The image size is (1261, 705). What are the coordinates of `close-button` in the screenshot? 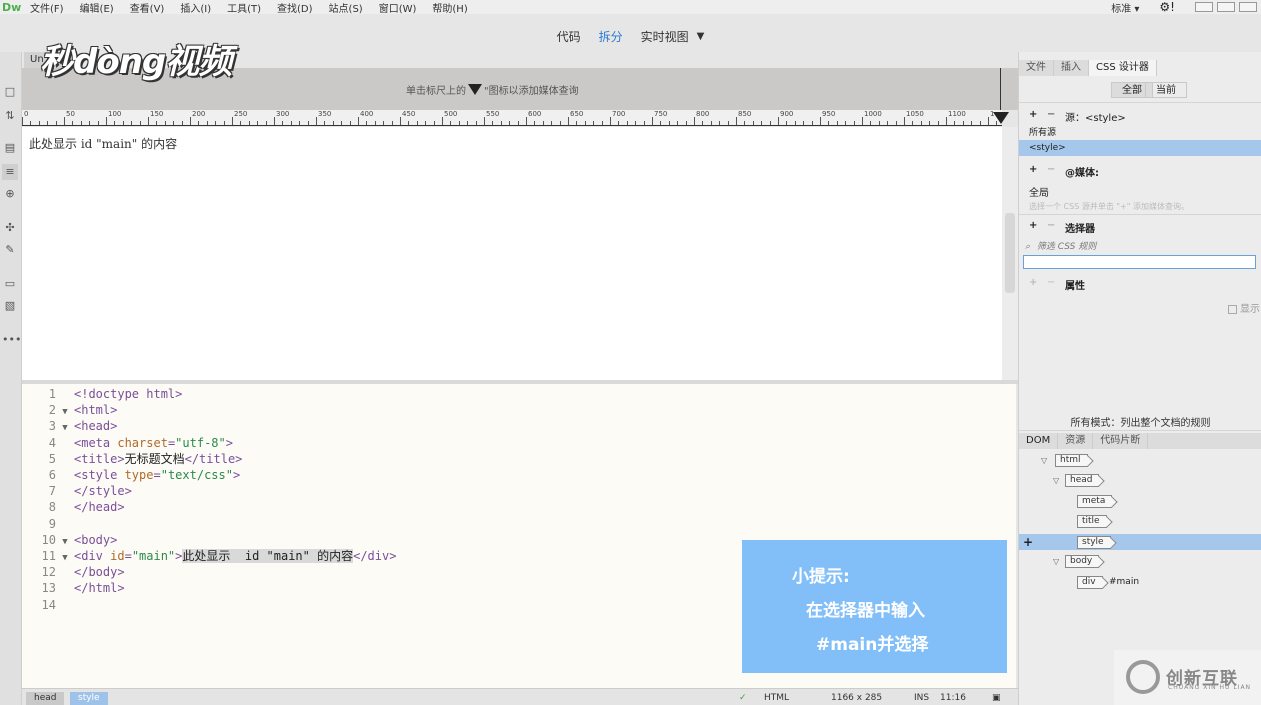 It's located at (1248, 7).